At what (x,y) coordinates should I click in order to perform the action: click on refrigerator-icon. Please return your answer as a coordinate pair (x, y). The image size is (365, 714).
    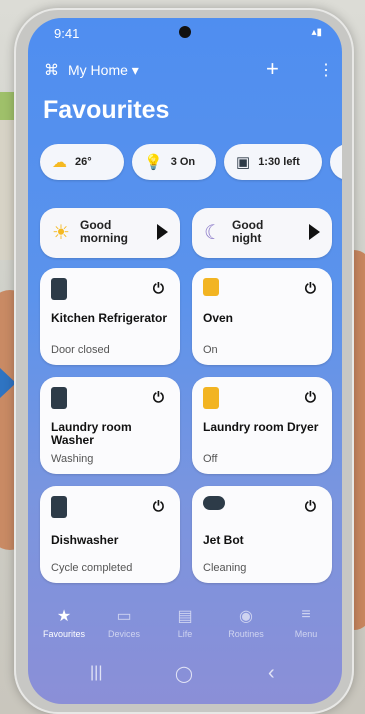
    Looking at the image, I should click on (59, 289).